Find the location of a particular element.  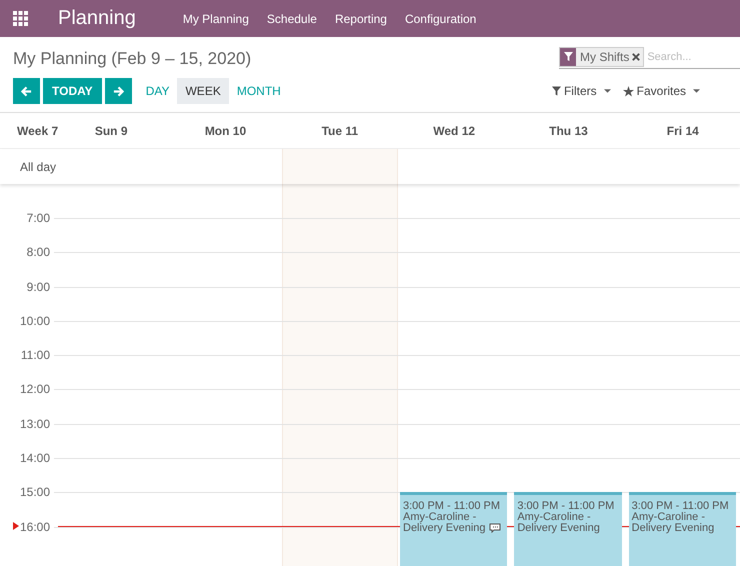

day-header: Fri 14 is located at coordinates (682, 131).